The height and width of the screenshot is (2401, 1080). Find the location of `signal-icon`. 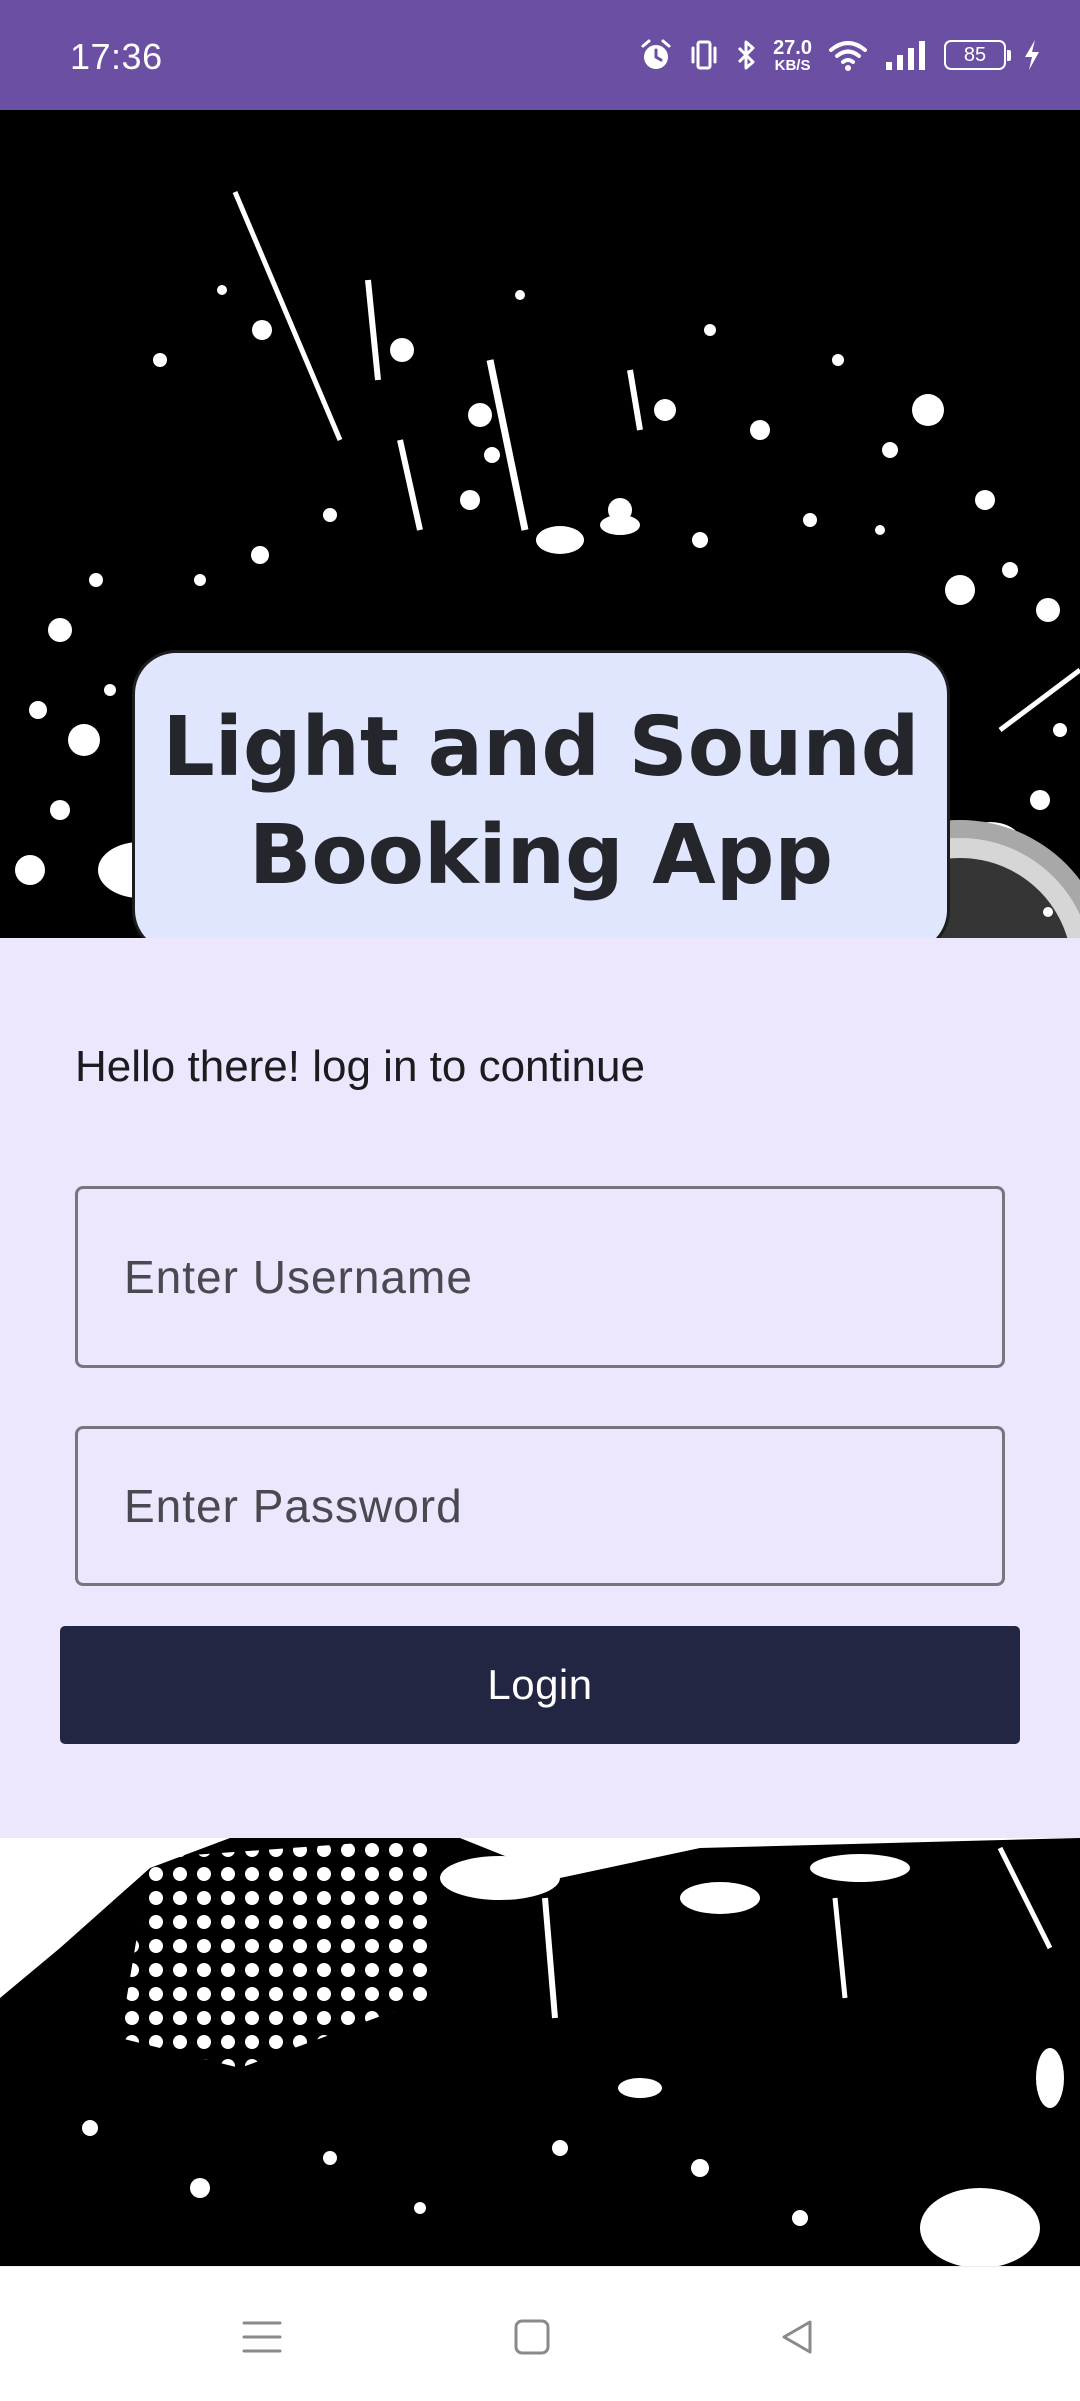

signal-icon is located at coordinates (905, 55).